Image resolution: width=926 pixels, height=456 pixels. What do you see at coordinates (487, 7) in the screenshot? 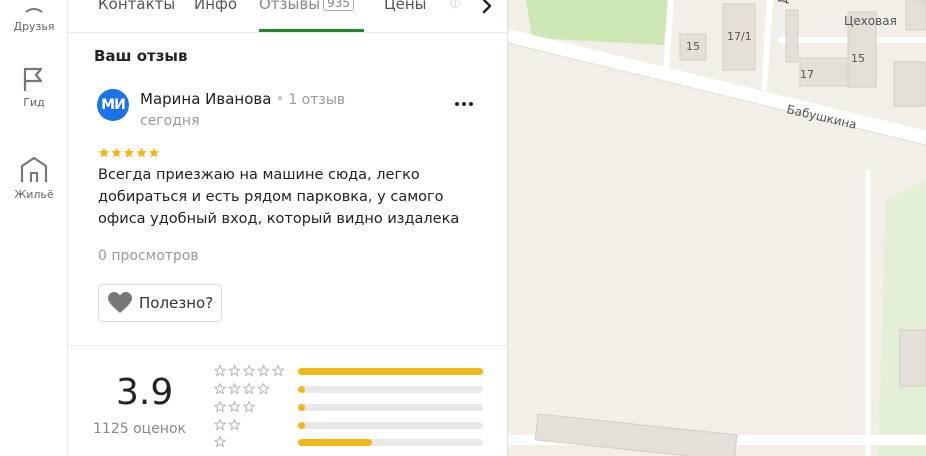
I see `chevron-right-icon` at bounding box center [487, 7].